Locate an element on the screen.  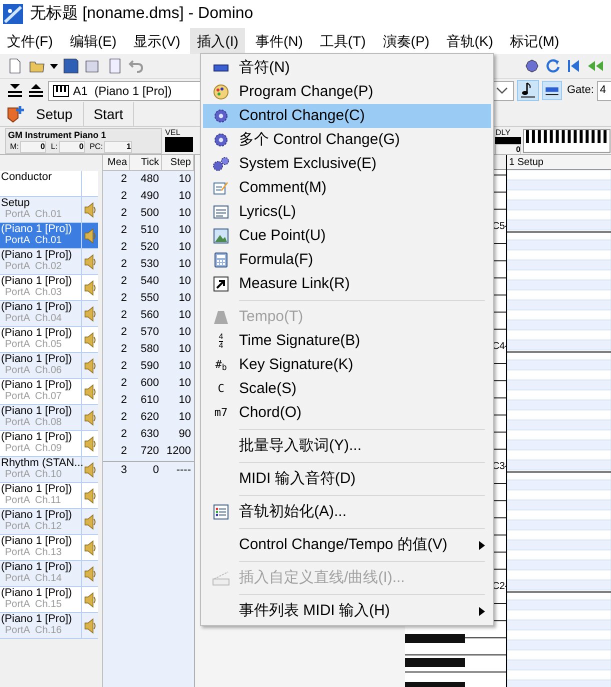
track-row: (Piano 1 [Pro]) PortA Ch.13 is located at coordinates (49, 548).